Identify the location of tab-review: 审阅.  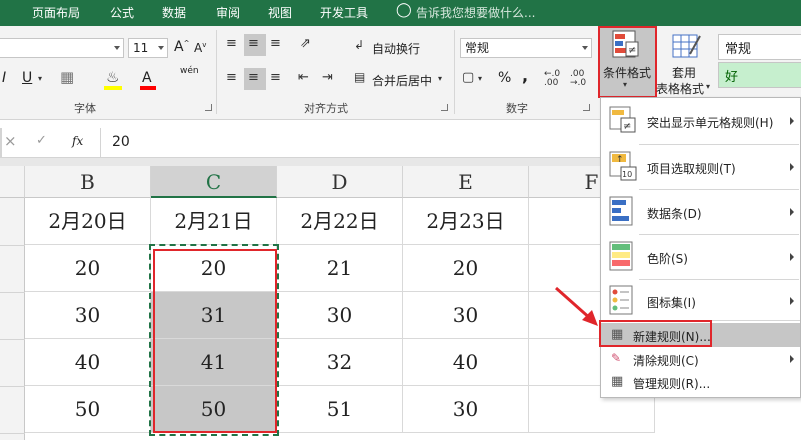
(228, 12).